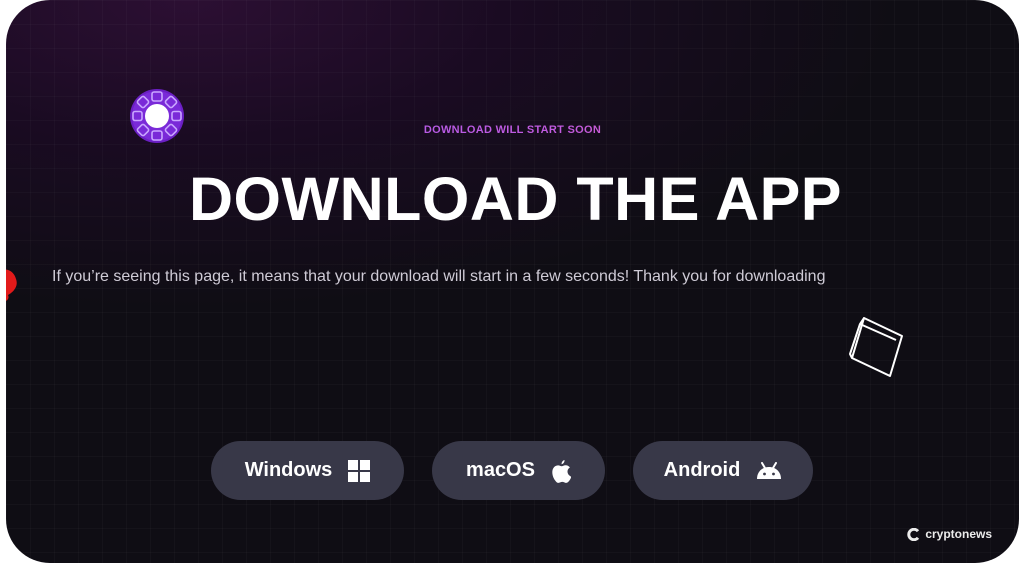 This screenshot has height=565, width=1025. I want to click on cryptonews-watermark: cryptonews, so click(949, 534).